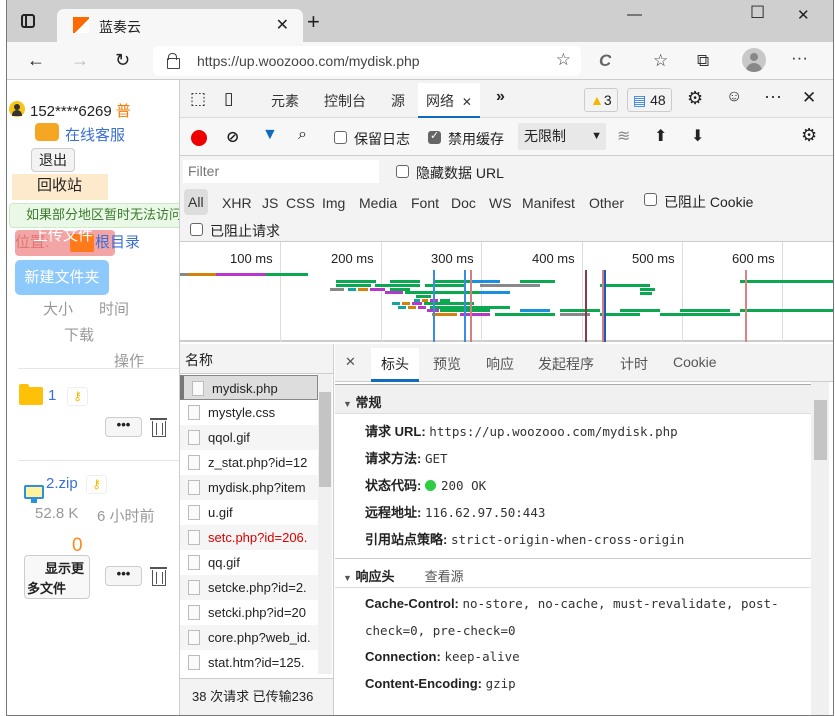 Image resolution: width=835 pixels, height=716 pixels. I want to click on new-folder-button: 新建文件夹, so click(62, 277).